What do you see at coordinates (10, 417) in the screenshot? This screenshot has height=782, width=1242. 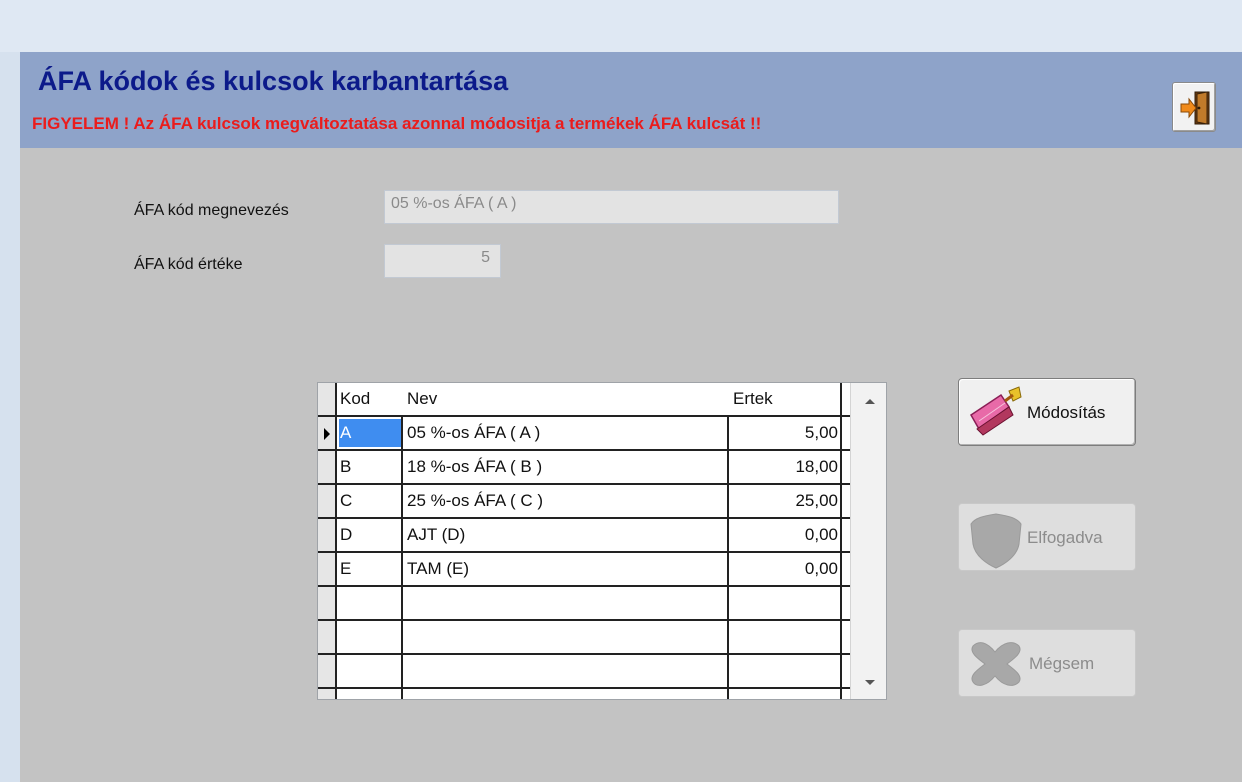 I see `window-left-strip` at bounding box center [10, 417].